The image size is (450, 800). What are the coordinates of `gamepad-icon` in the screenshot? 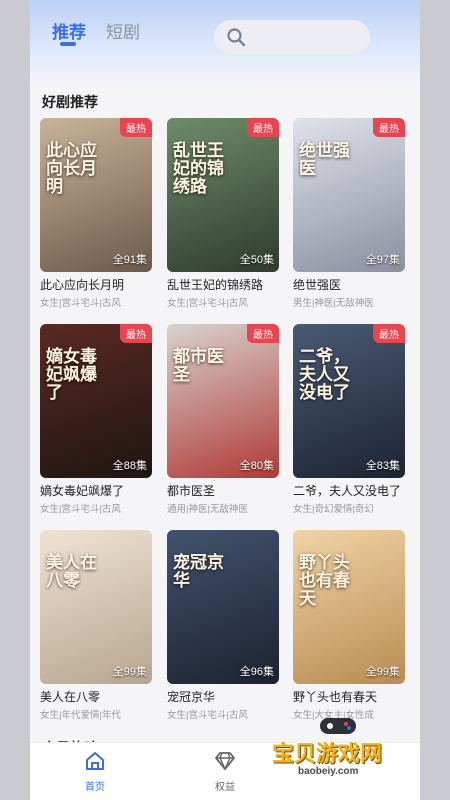 It's located at (338, 726).